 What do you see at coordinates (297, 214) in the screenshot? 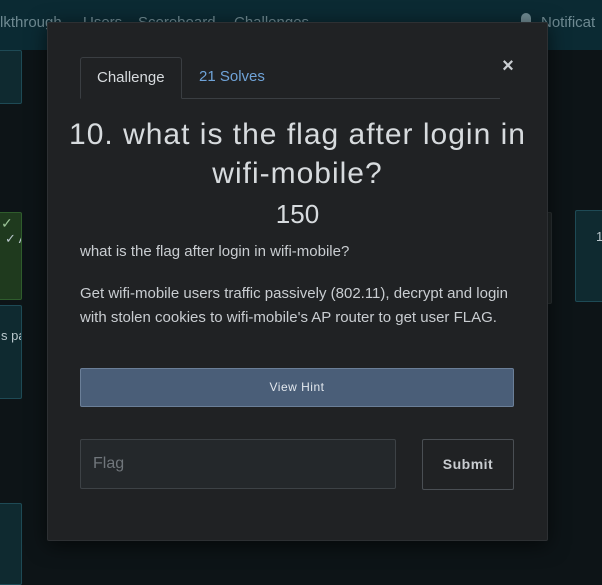
I see `challenge-points: 150` at bounding box center [297, 214].